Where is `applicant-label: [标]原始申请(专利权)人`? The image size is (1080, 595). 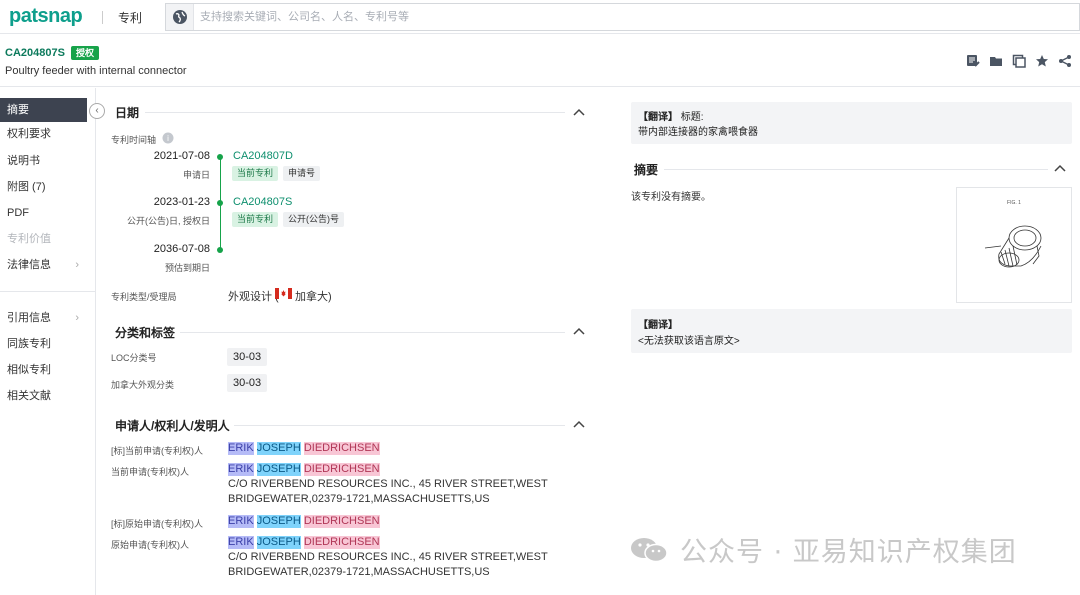
applicant-label: [标]原始申请(专利权)人 is located at coordinates (157, 524).